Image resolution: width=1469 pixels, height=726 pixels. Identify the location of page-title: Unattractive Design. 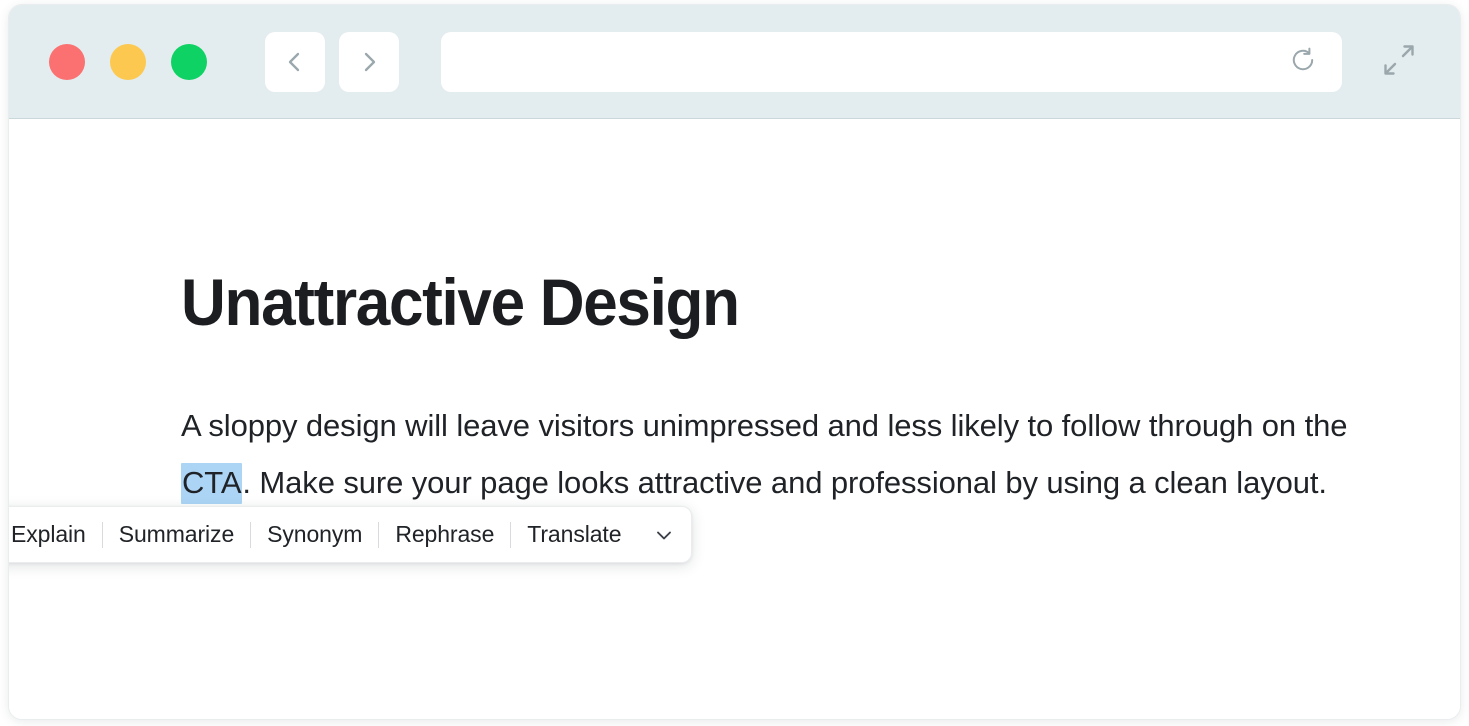
(460, 302).